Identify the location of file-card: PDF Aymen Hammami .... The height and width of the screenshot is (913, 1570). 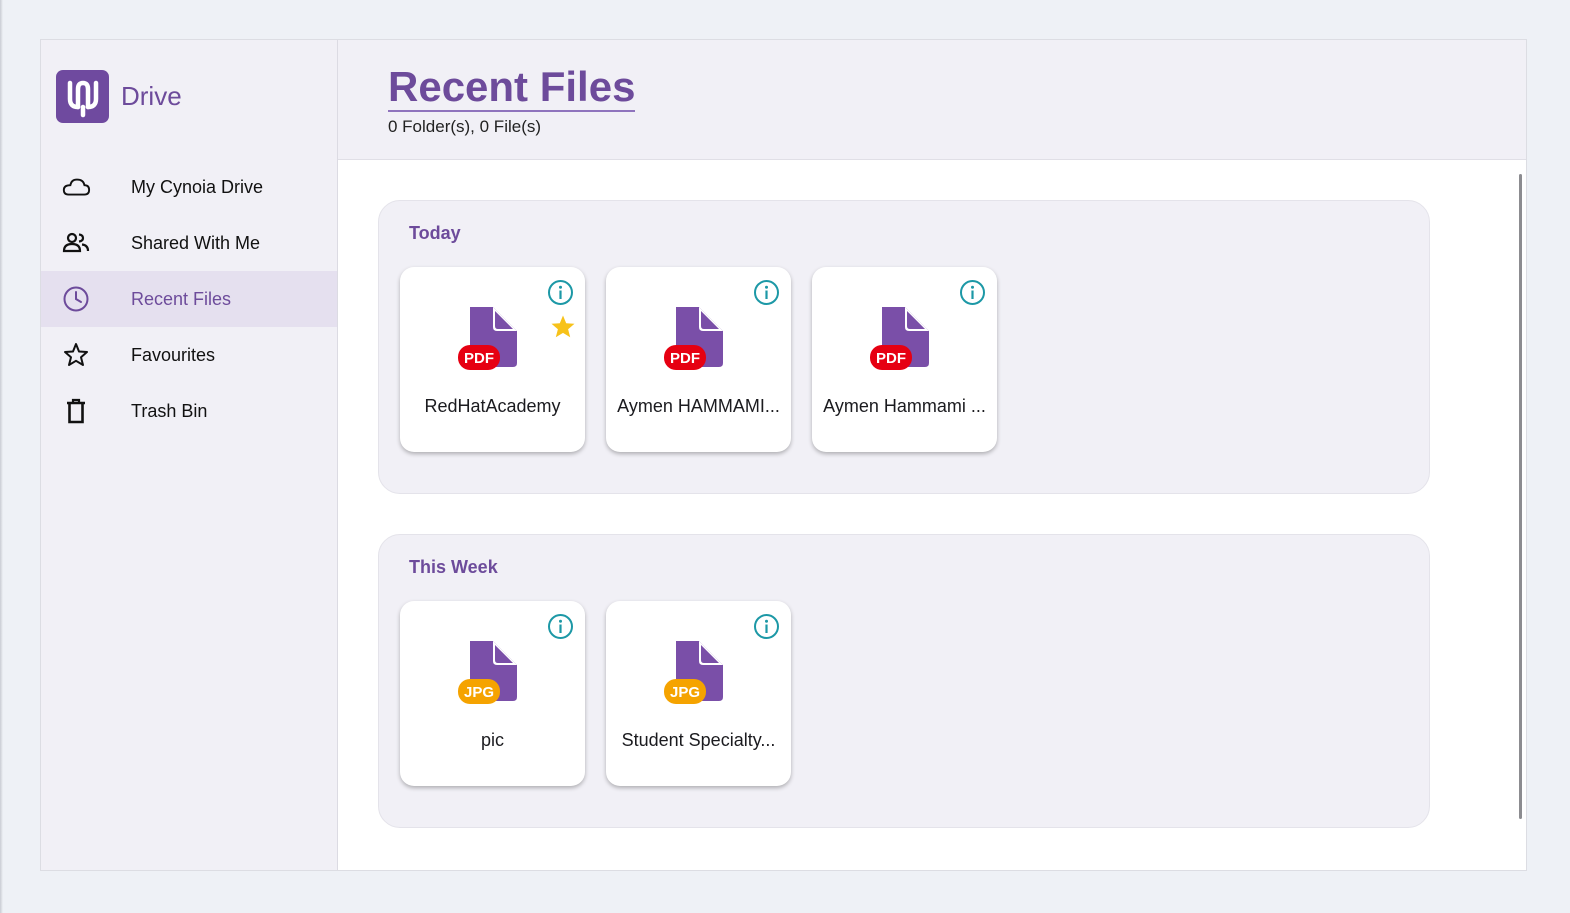
(904, 359).